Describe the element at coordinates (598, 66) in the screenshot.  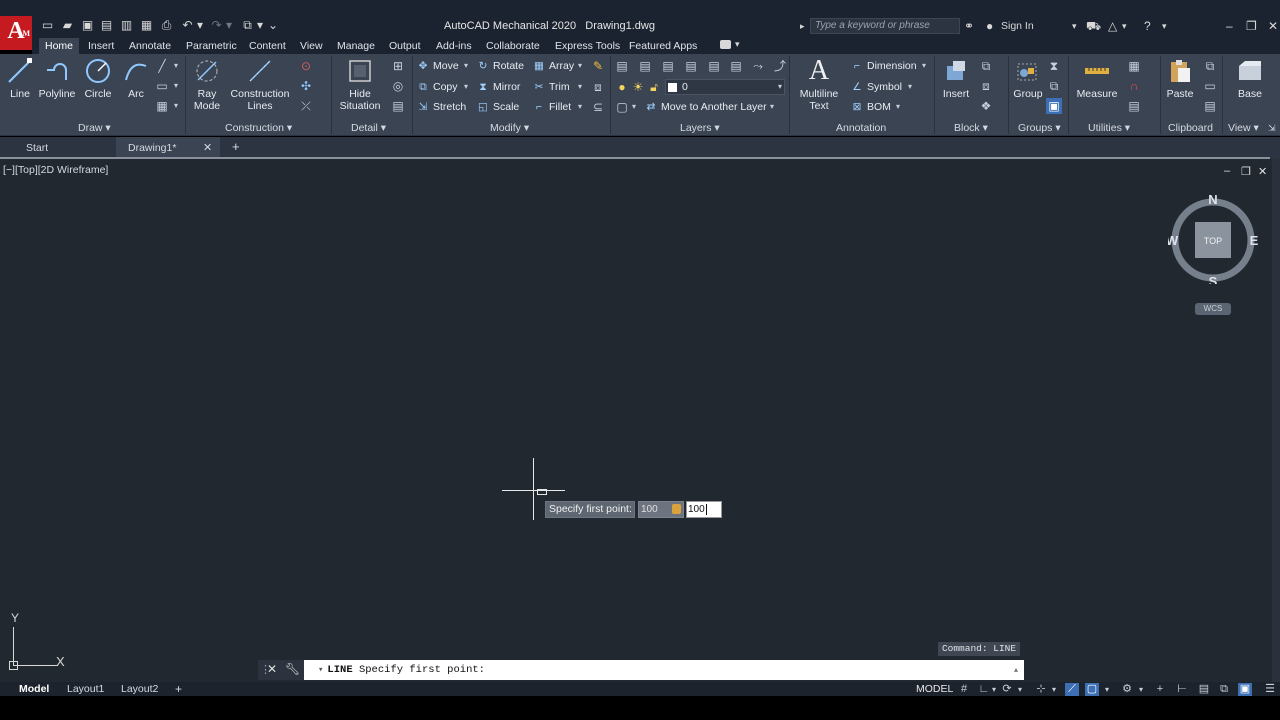
I see `modify-pencil-icon: ✎` at that location.